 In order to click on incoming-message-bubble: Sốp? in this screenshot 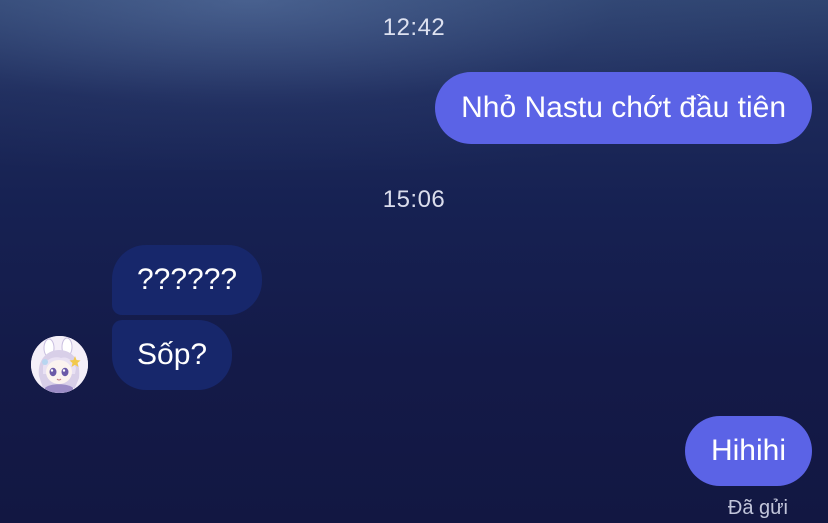, I will do `click(172, 355)`.